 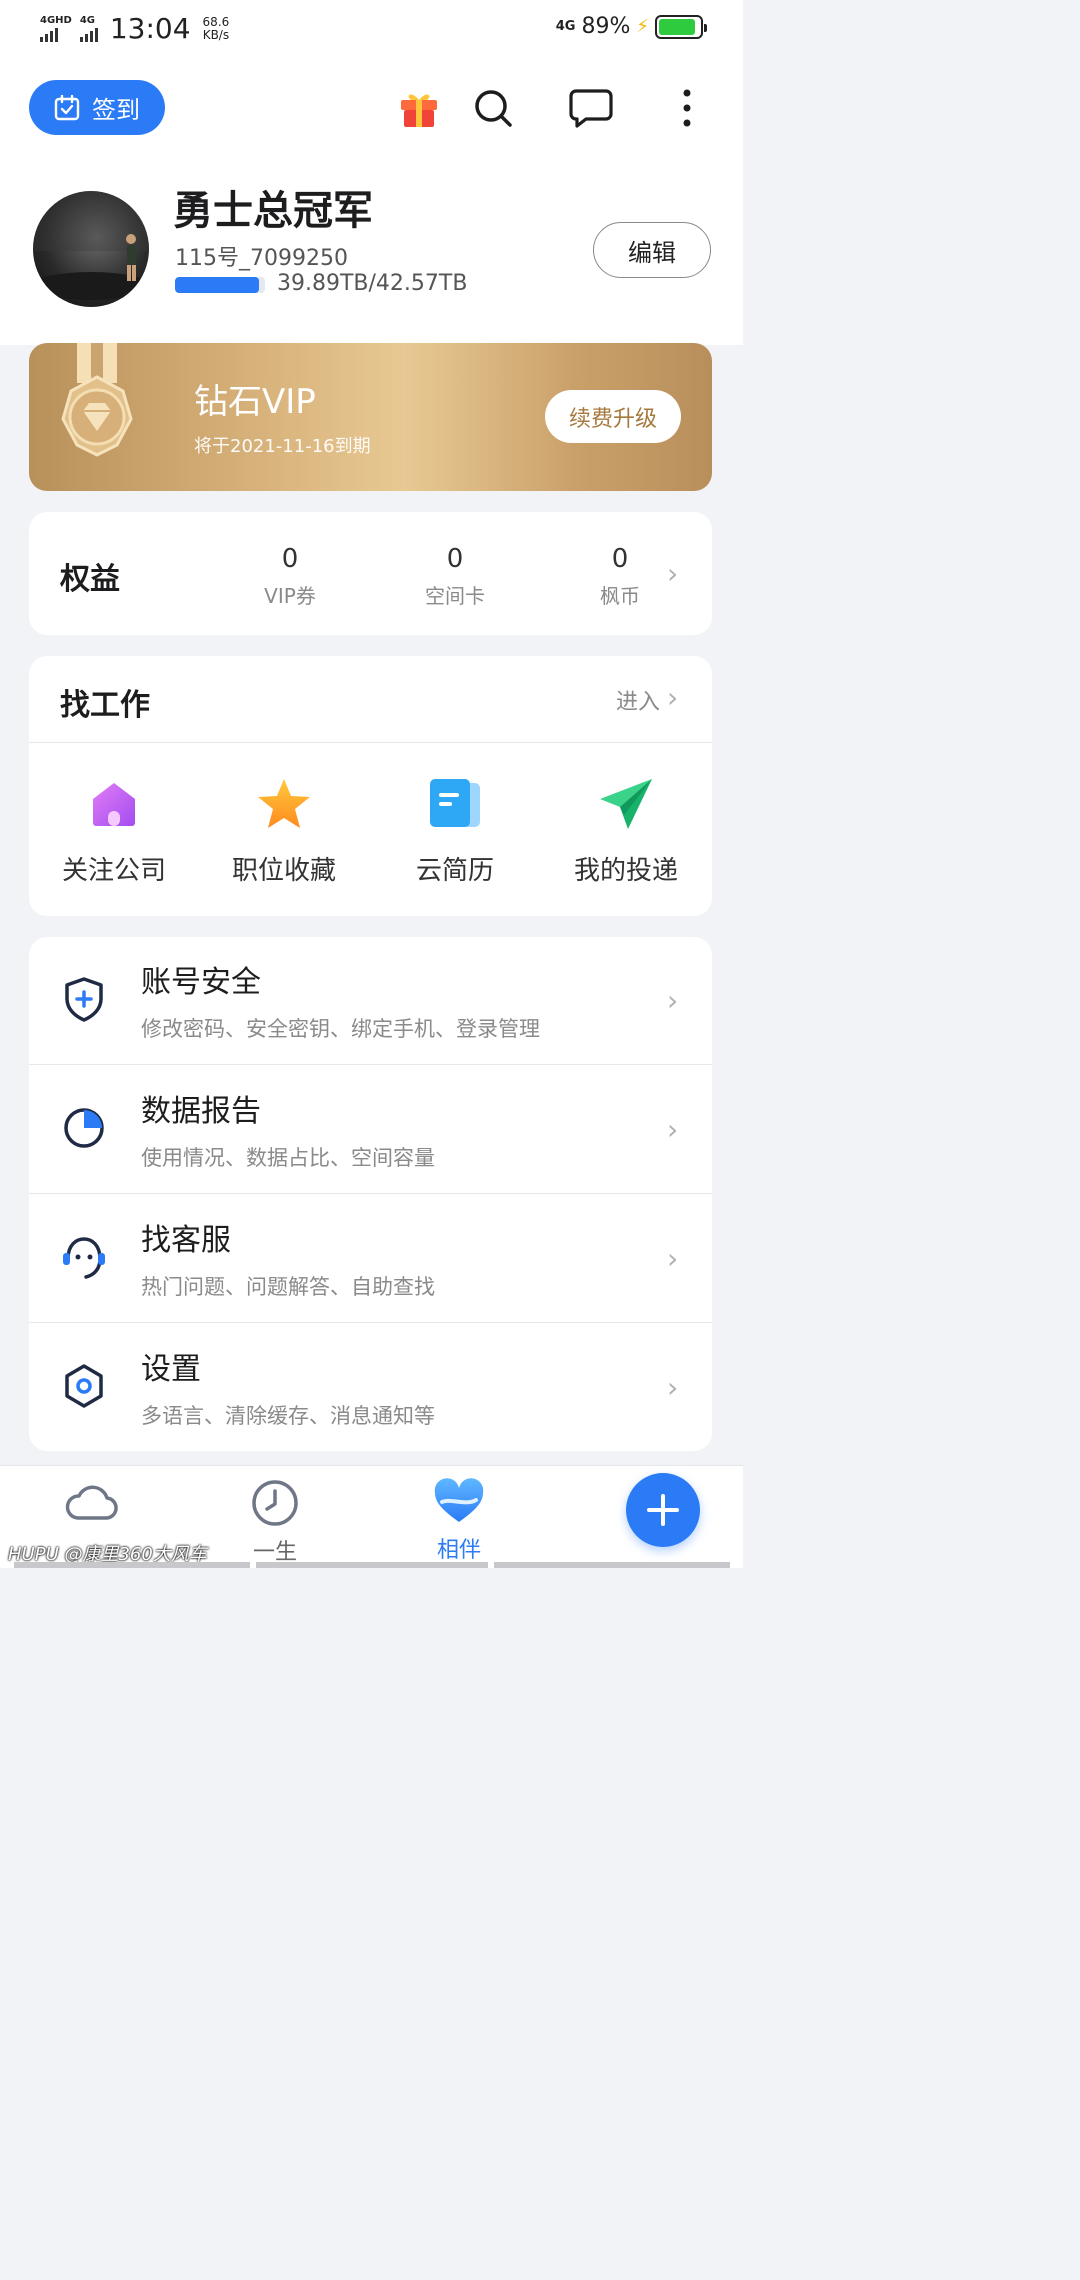 I want to click on renew-upgrade-button: 续费升级, so click(x=613, y=416).